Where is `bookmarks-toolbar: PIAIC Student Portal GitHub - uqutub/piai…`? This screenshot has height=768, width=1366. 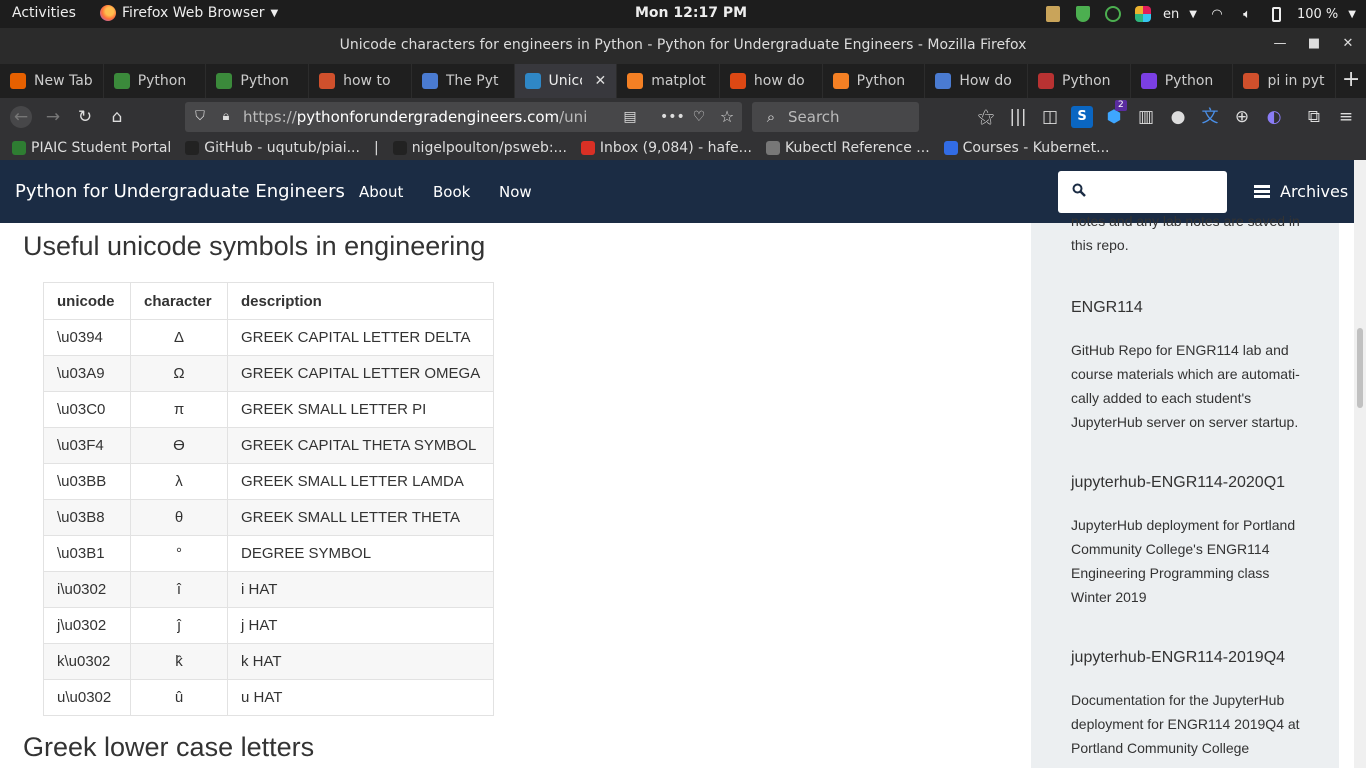
bookmarks-toolbar: PIAIC Student Portal GitHub - uqutub/piai… is located at coordinates (683, 148).